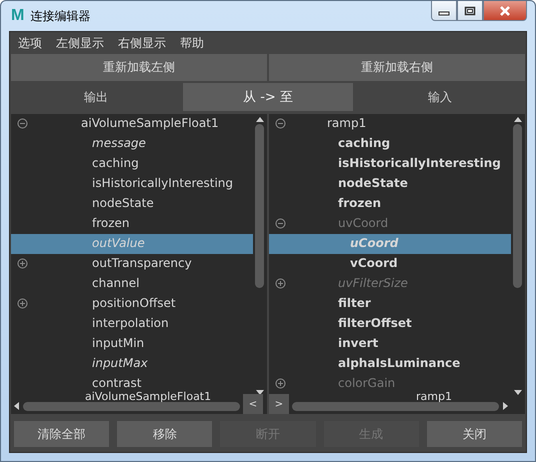 The height and width of the screenshot is (462, 536). I want to click on attribute-name: alphaIsLuminance, so click(399, 363).